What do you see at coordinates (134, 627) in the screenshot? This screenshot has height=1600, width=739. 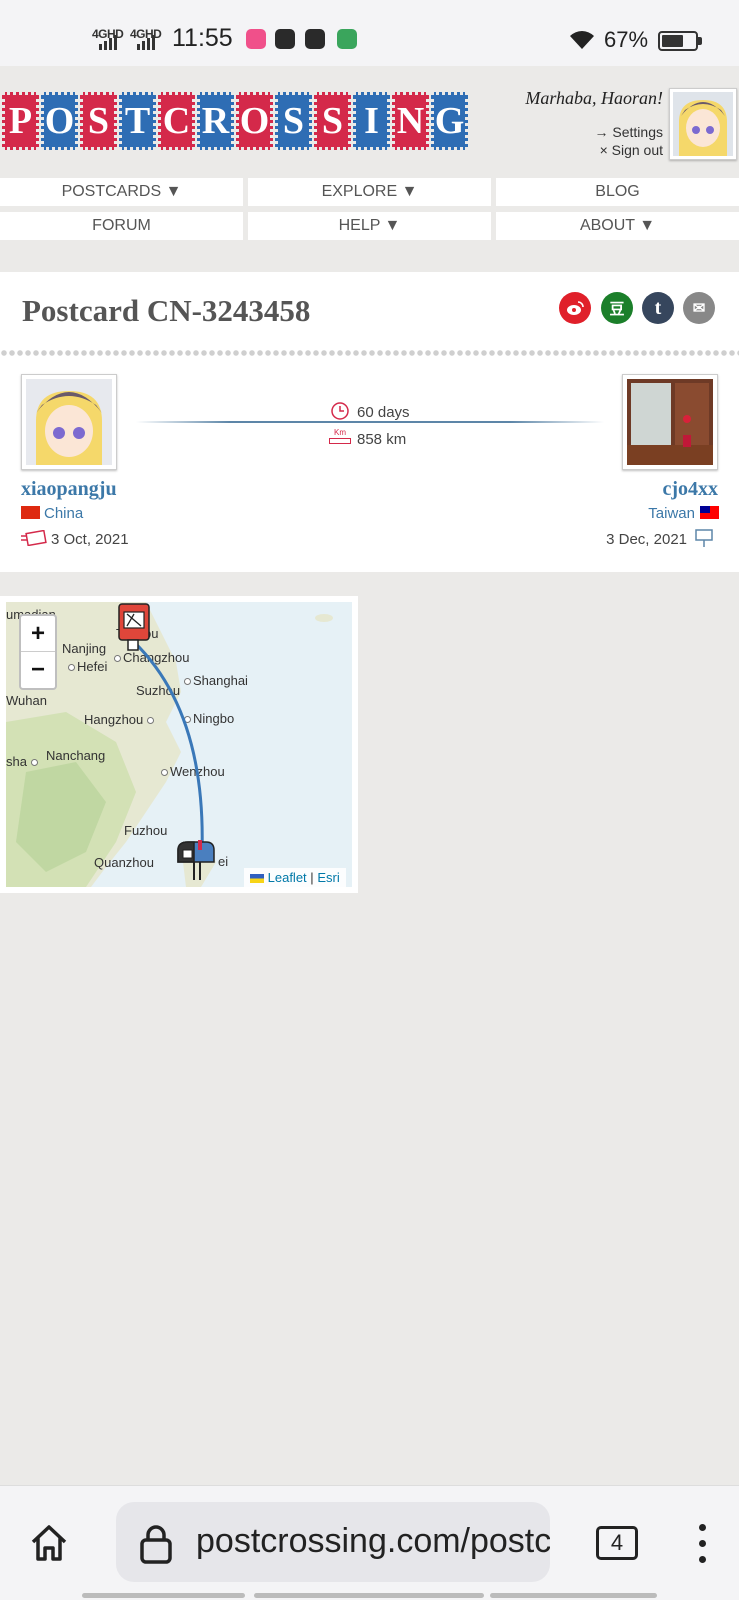 I see `sender-postbox-marker` at bounding box center [134, 627].